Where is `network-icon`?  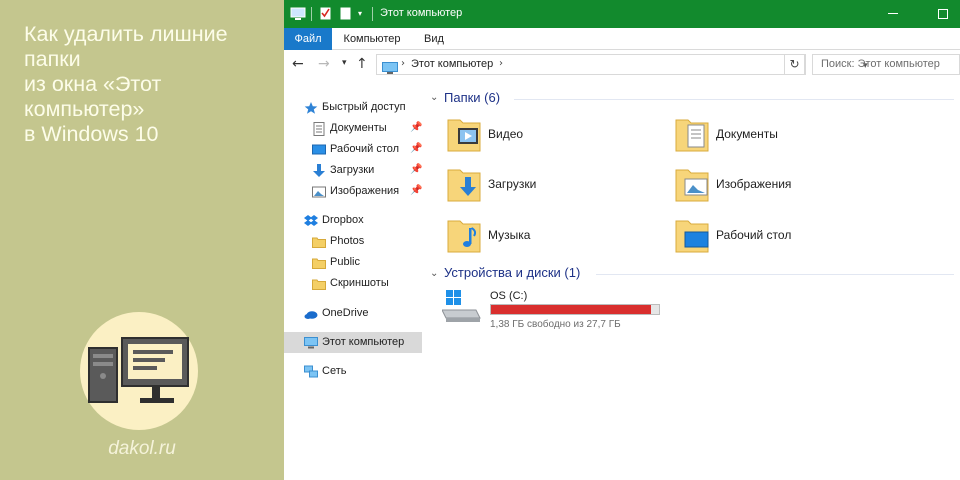 network-icon is located at coordinates (311, 371).